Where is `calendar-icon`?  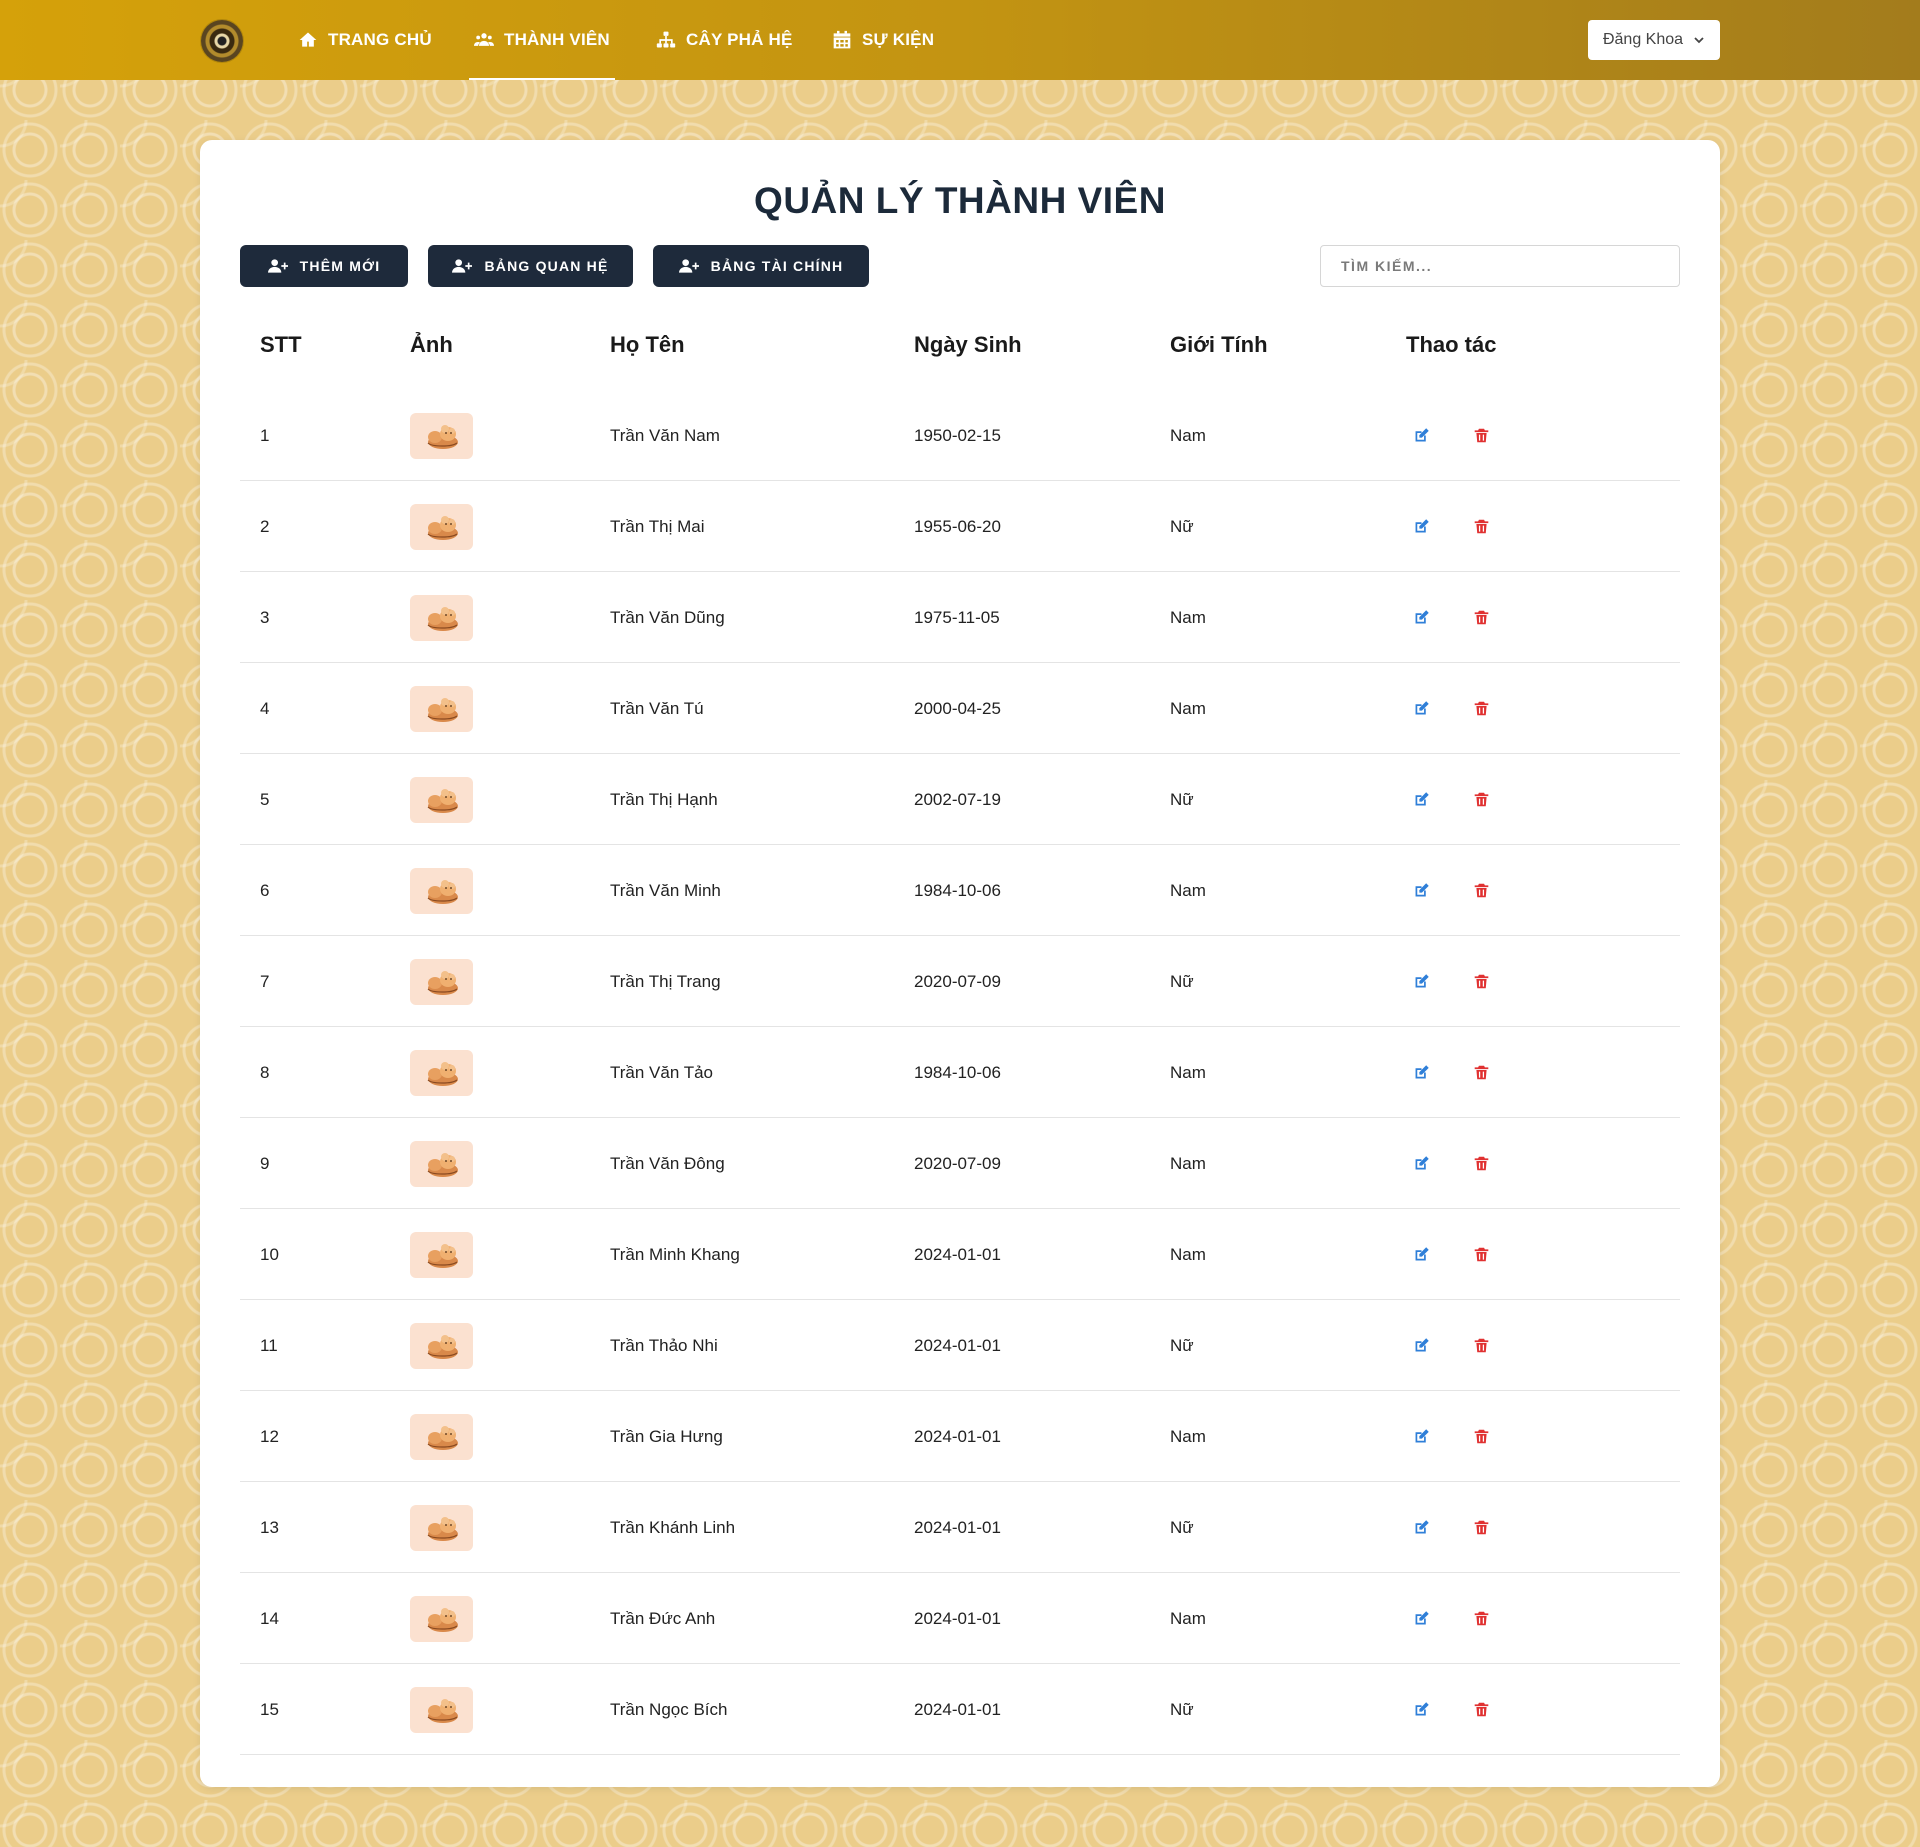 calendar-icon is located at coordinates (842, 39).